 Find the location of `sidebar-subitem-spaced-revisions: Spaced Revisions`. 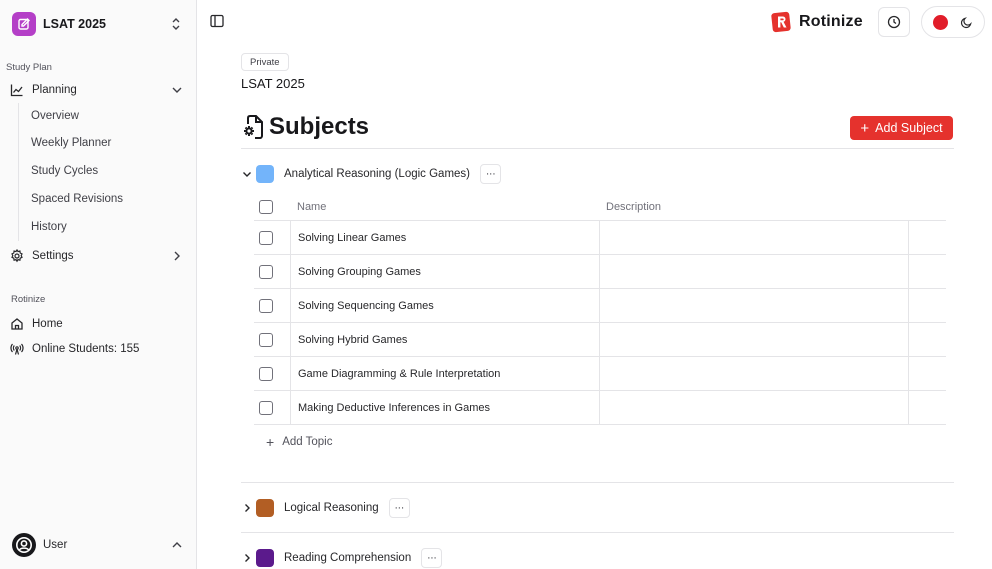

sidebar-subitem-spaced-revisions: Spaced Revisions is located at coordinates (107, 199).